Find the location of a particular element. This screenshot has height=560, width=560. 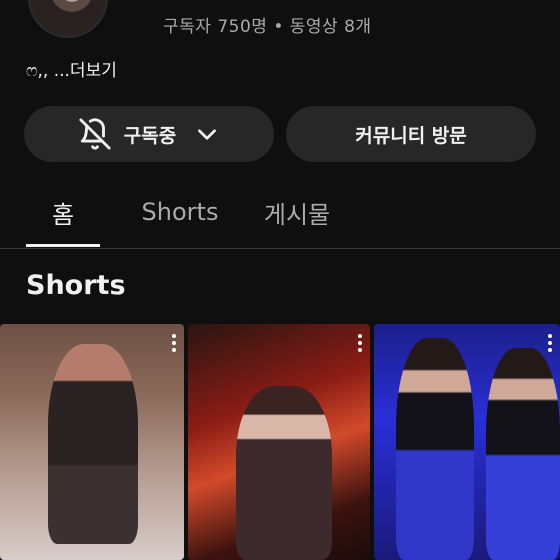

shorts-section-title: Shorts is located at coordinates (76, 285).